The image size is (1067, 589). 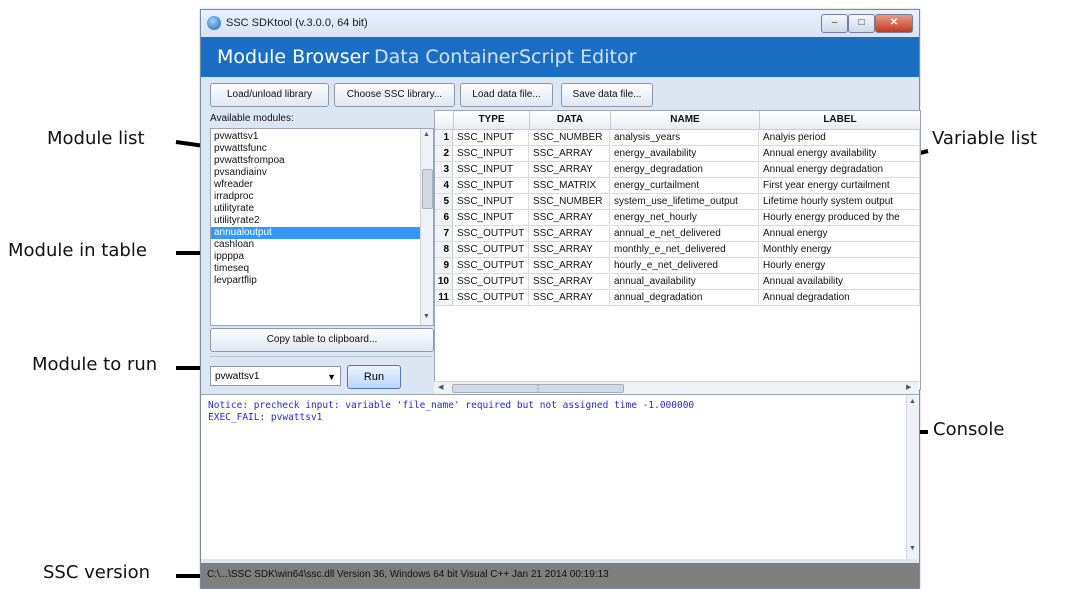 I want to click on column-header-type: TYPE, so click(x=492, y=120).